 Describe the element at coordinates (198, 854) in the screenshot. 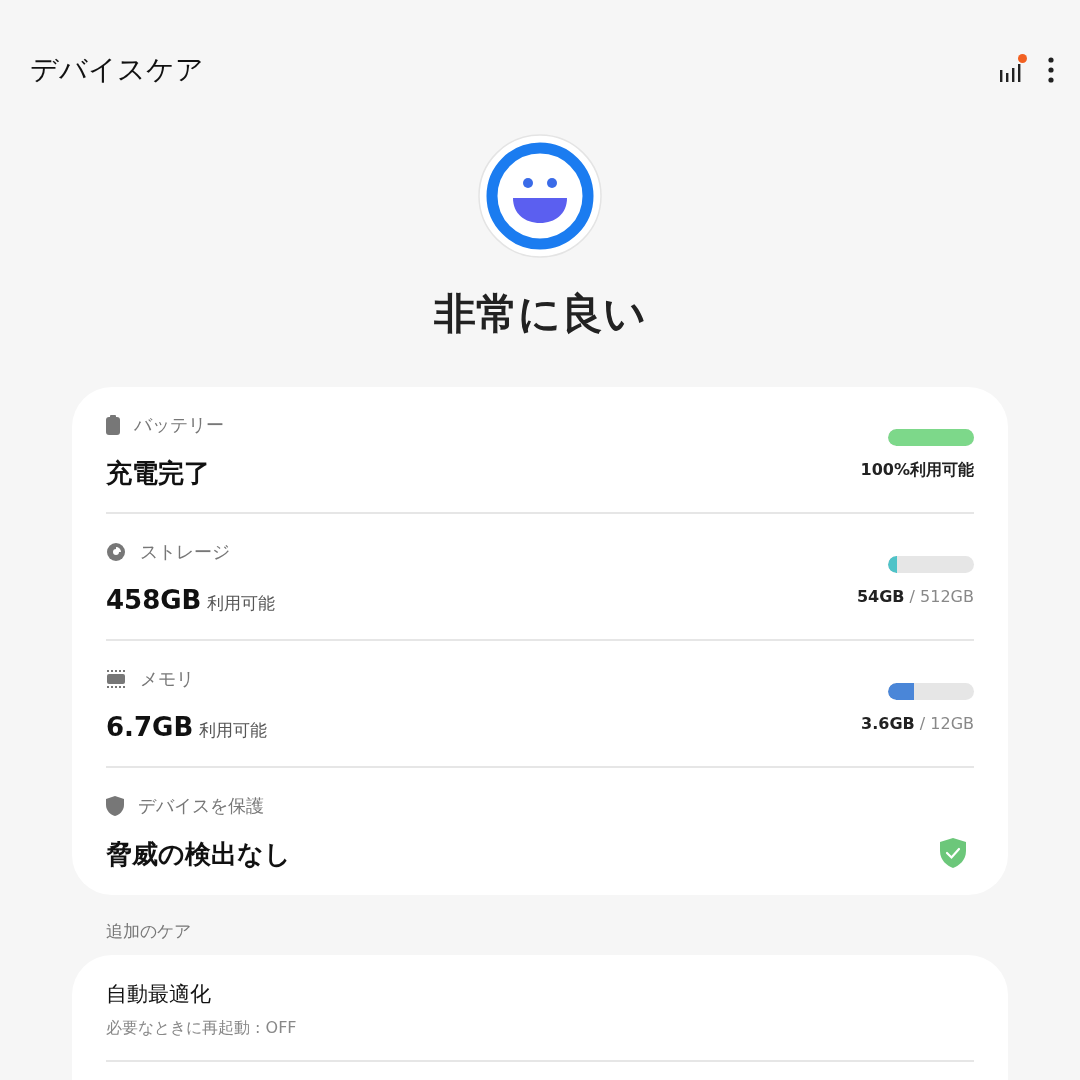

I see `item-value: 脅威の検出なし` at that location.